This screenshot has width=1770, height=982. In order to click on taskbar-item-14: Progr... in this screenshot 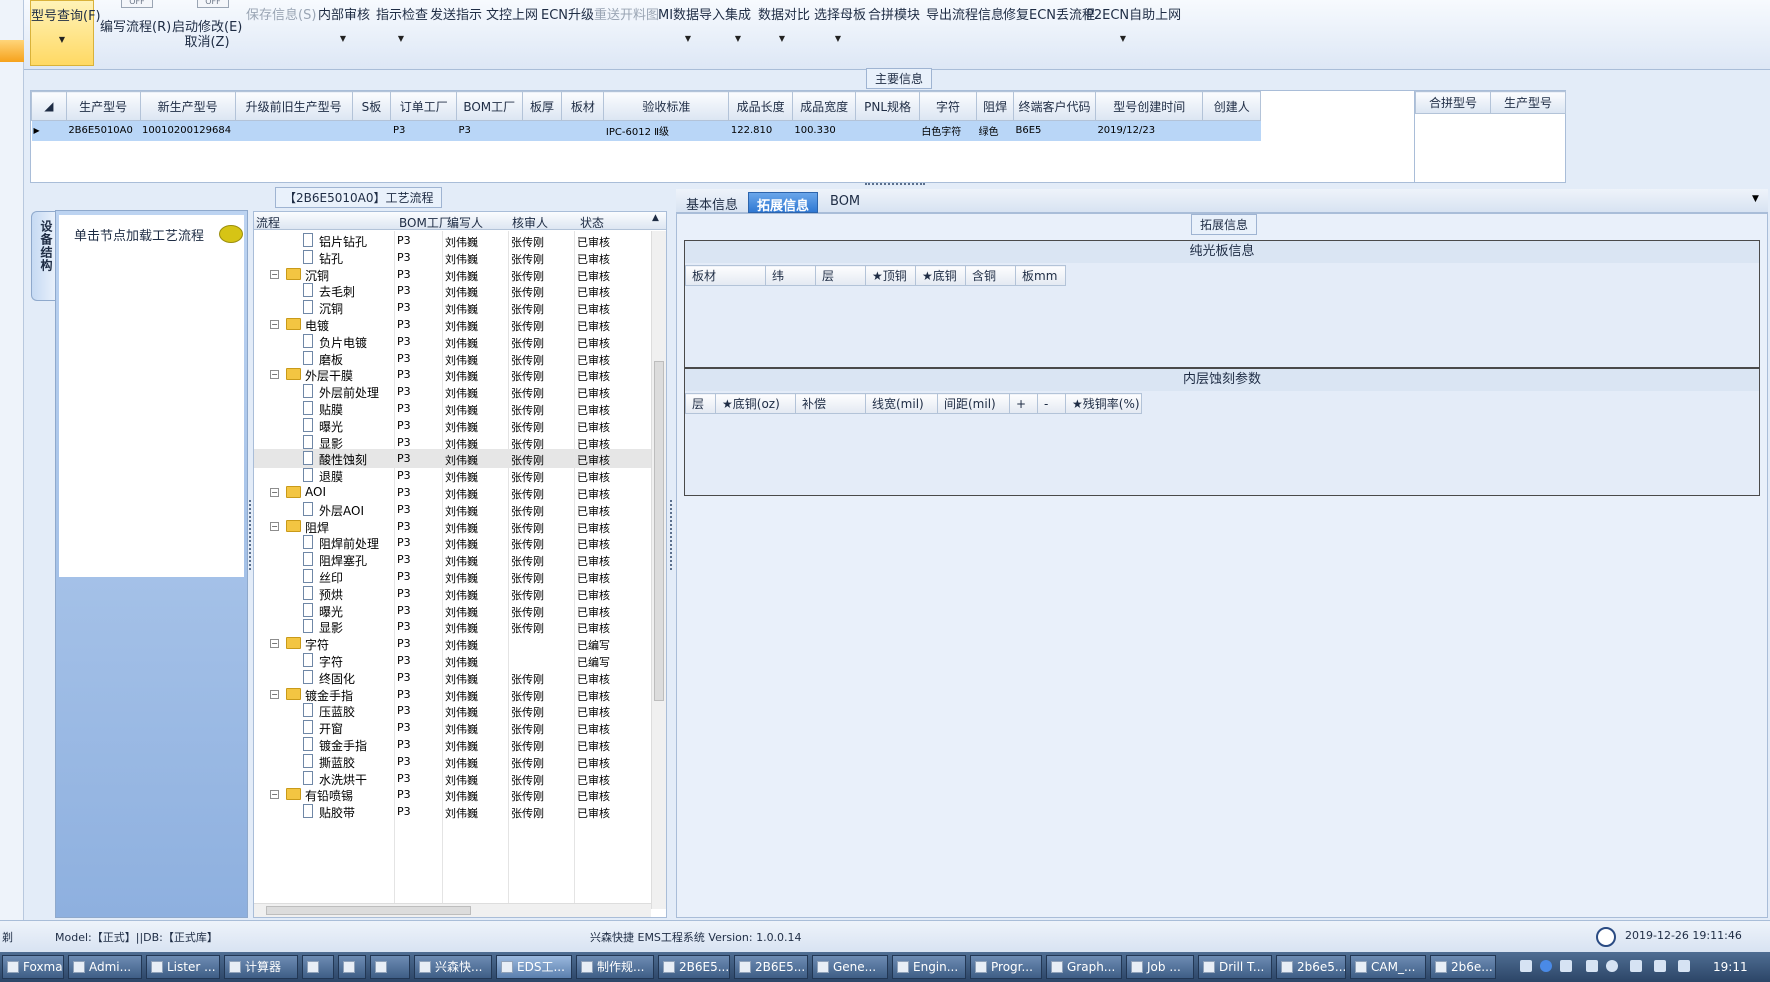, I will do `click(1006, 967)`.